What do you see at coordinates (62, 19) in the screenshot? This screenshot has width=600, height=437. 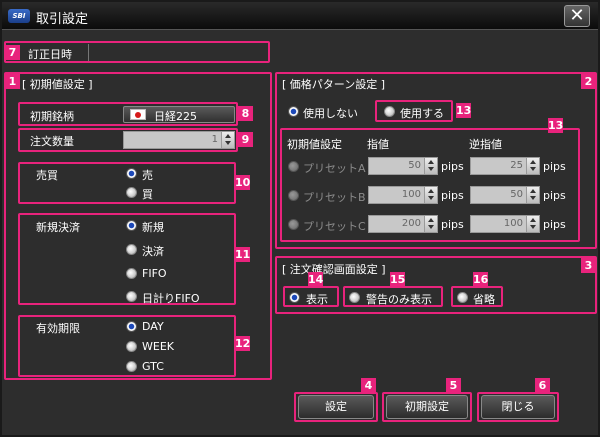 I see `window-title: 取引設定` at bounding box center [62, 19].